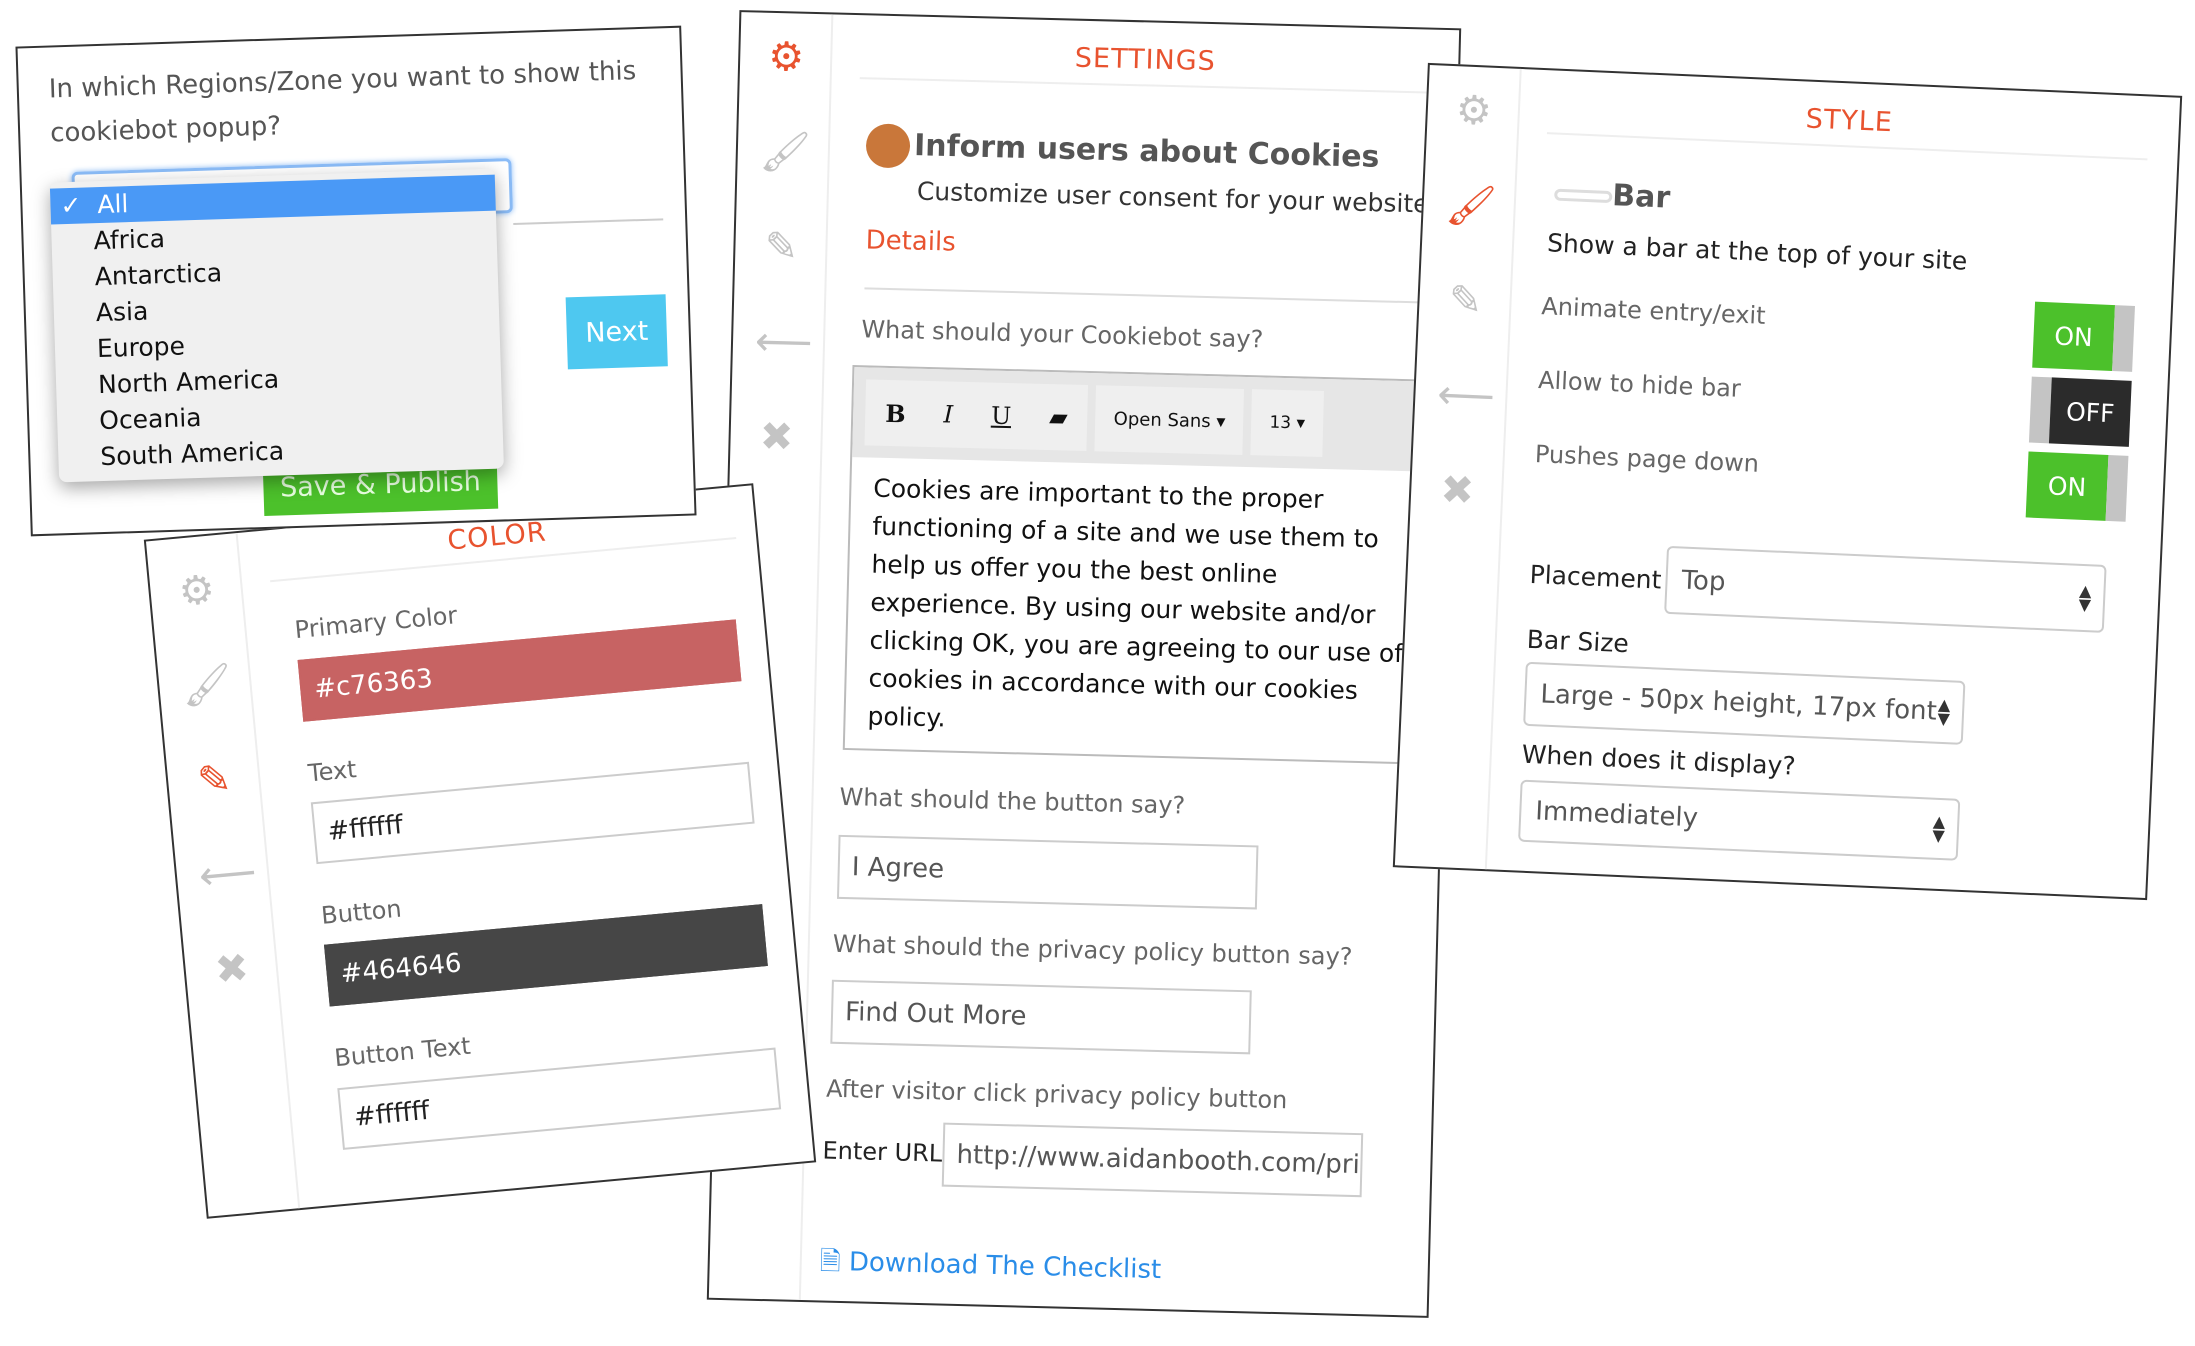 Image resolution: width=2195 pixels, height=1346 pixels. What do you see at coordinates (1583, 195) in the screenshot?
I see `bar-icon` at bounding box center [1583, 195].